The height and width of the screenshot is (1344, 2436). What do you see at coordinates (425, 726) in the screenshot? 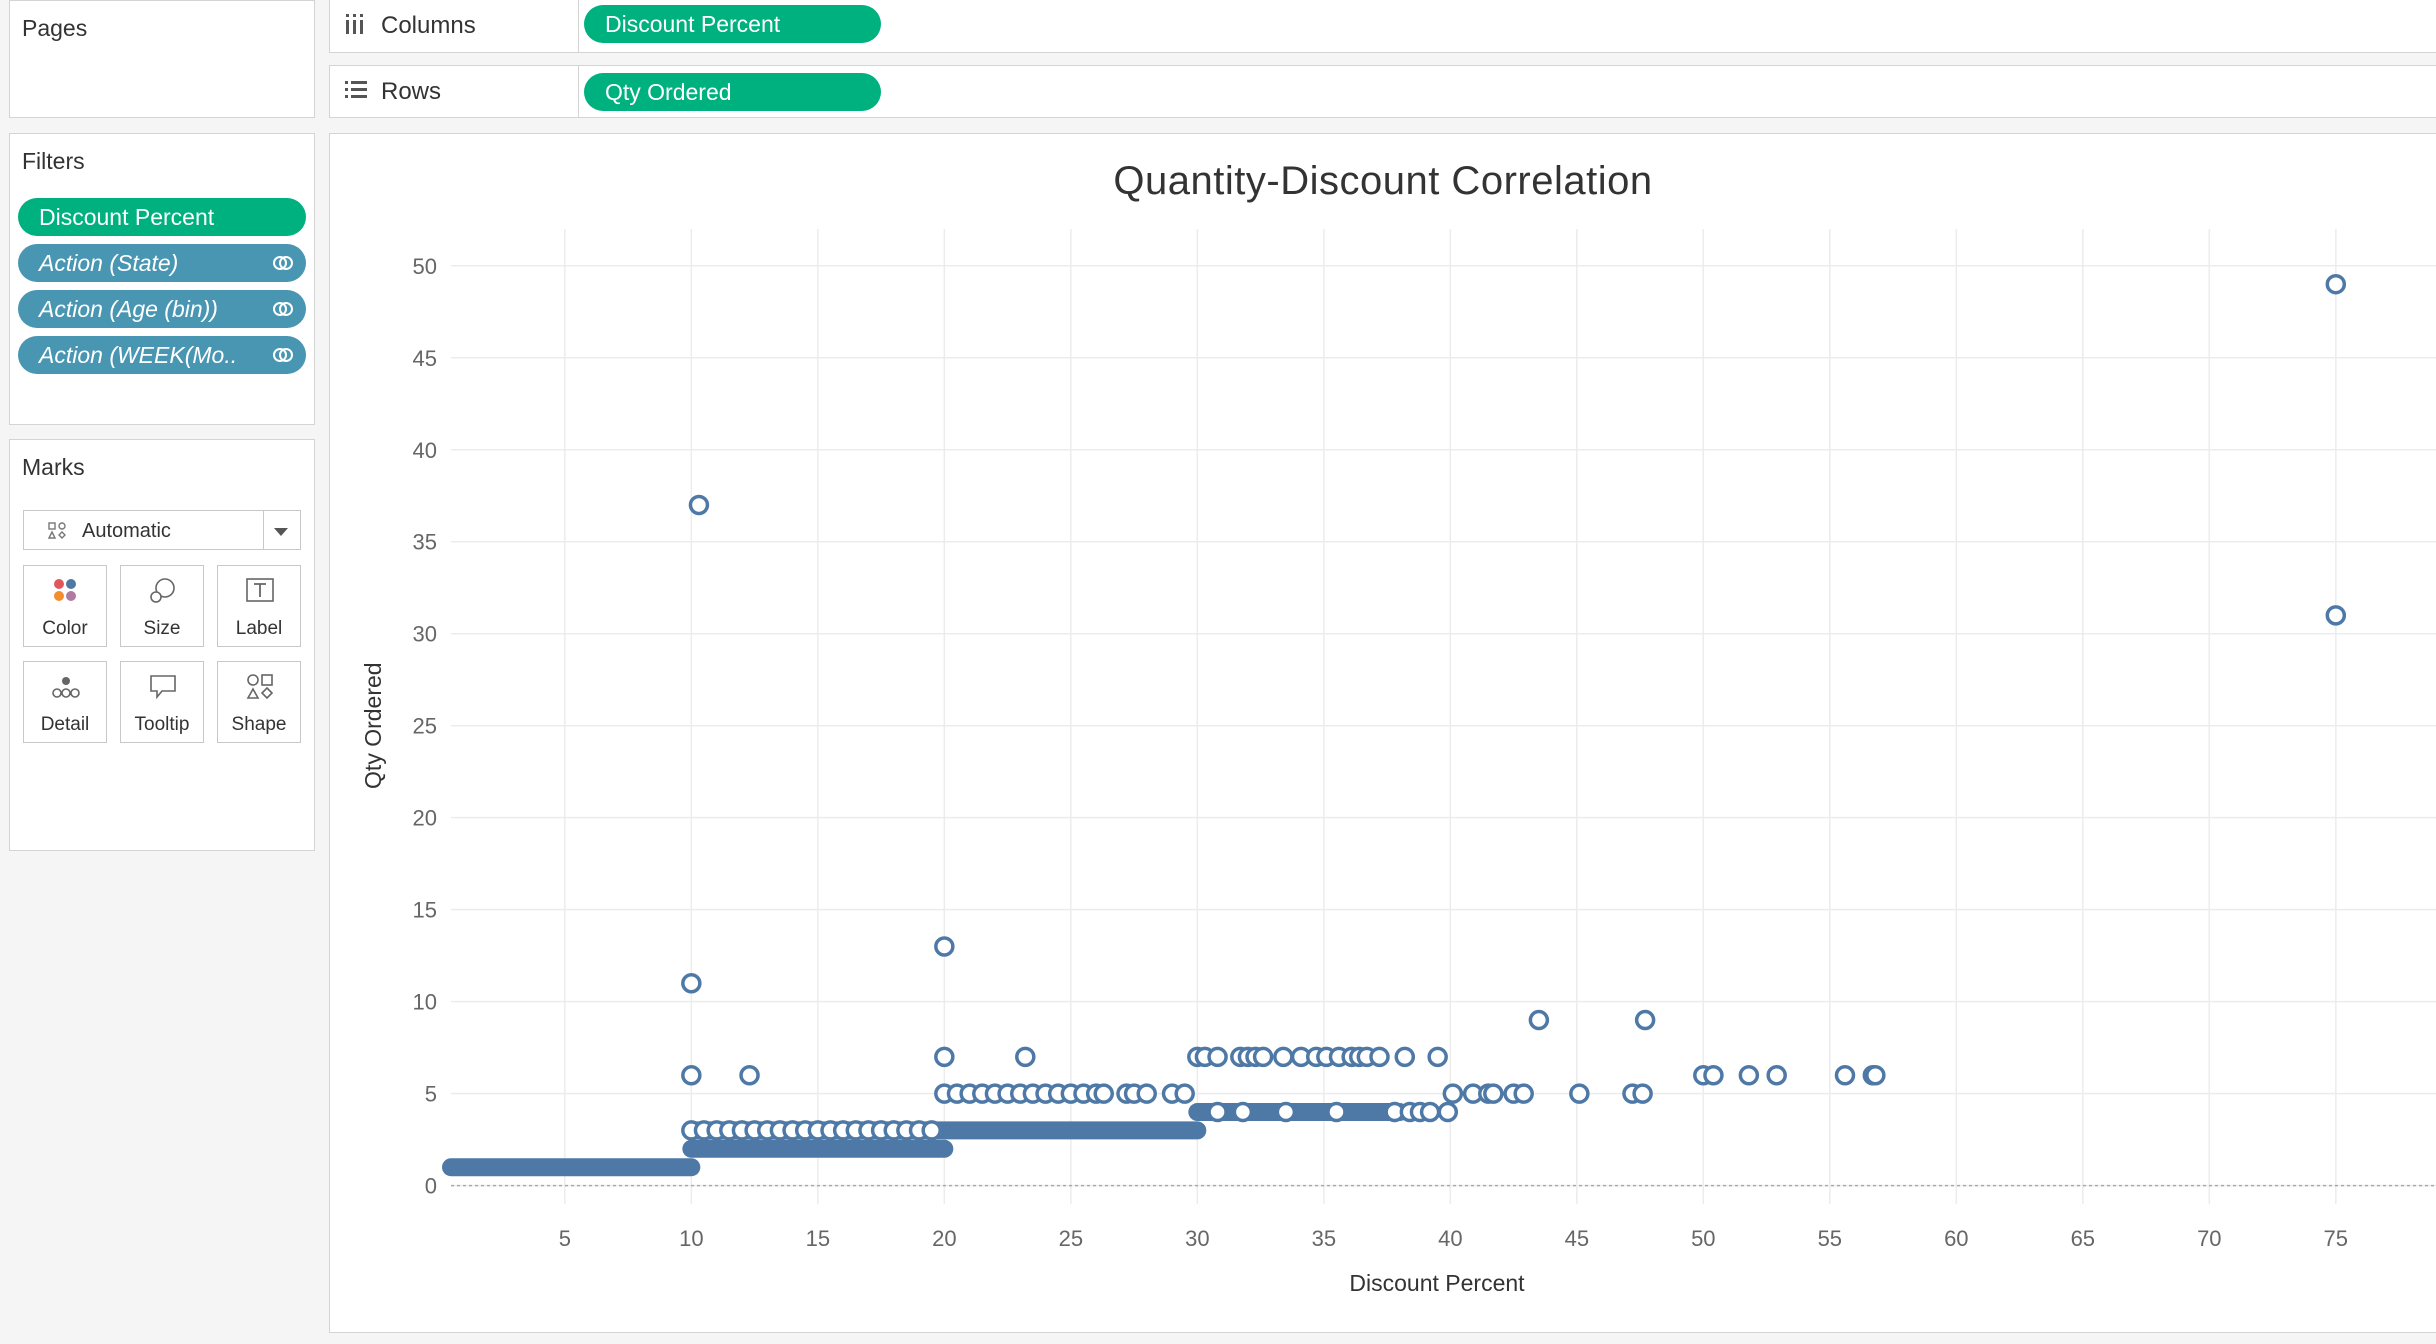
I see `y-tick-label: 25` at bounding box center [425, 726].